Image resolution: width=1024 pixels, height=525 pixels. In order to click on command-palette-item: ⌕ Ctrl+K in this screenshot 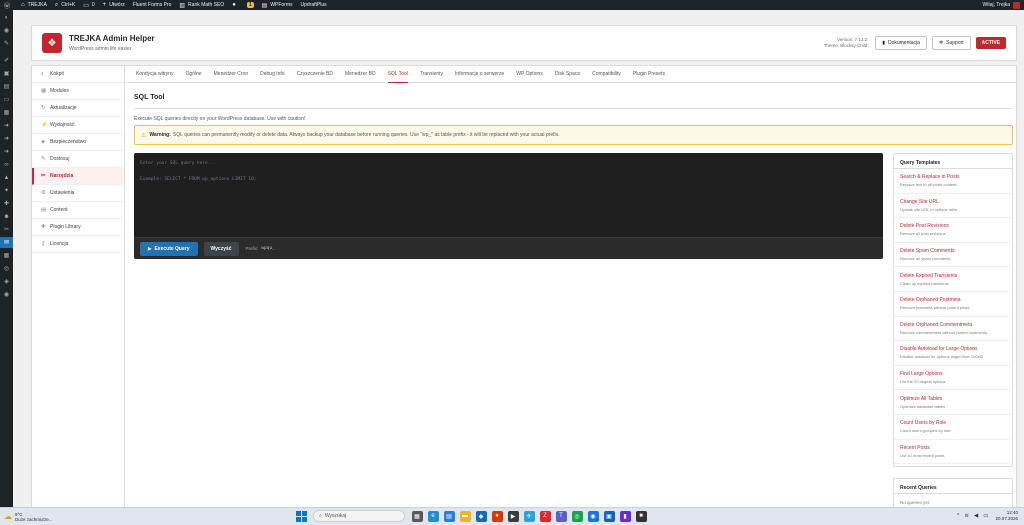, I will do `click(65, 5)`.